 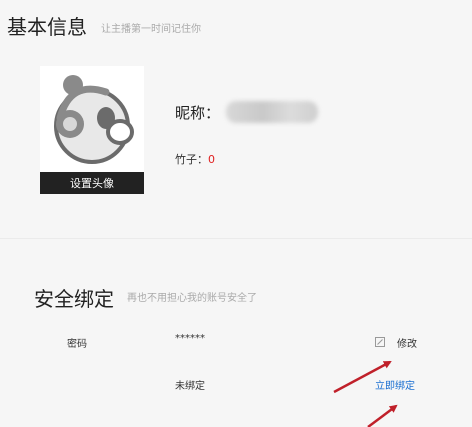 What do you see at coordinates (362, 377) in the screenshot?
I see `arrow-to-modify` at bounding box center [362, 377].